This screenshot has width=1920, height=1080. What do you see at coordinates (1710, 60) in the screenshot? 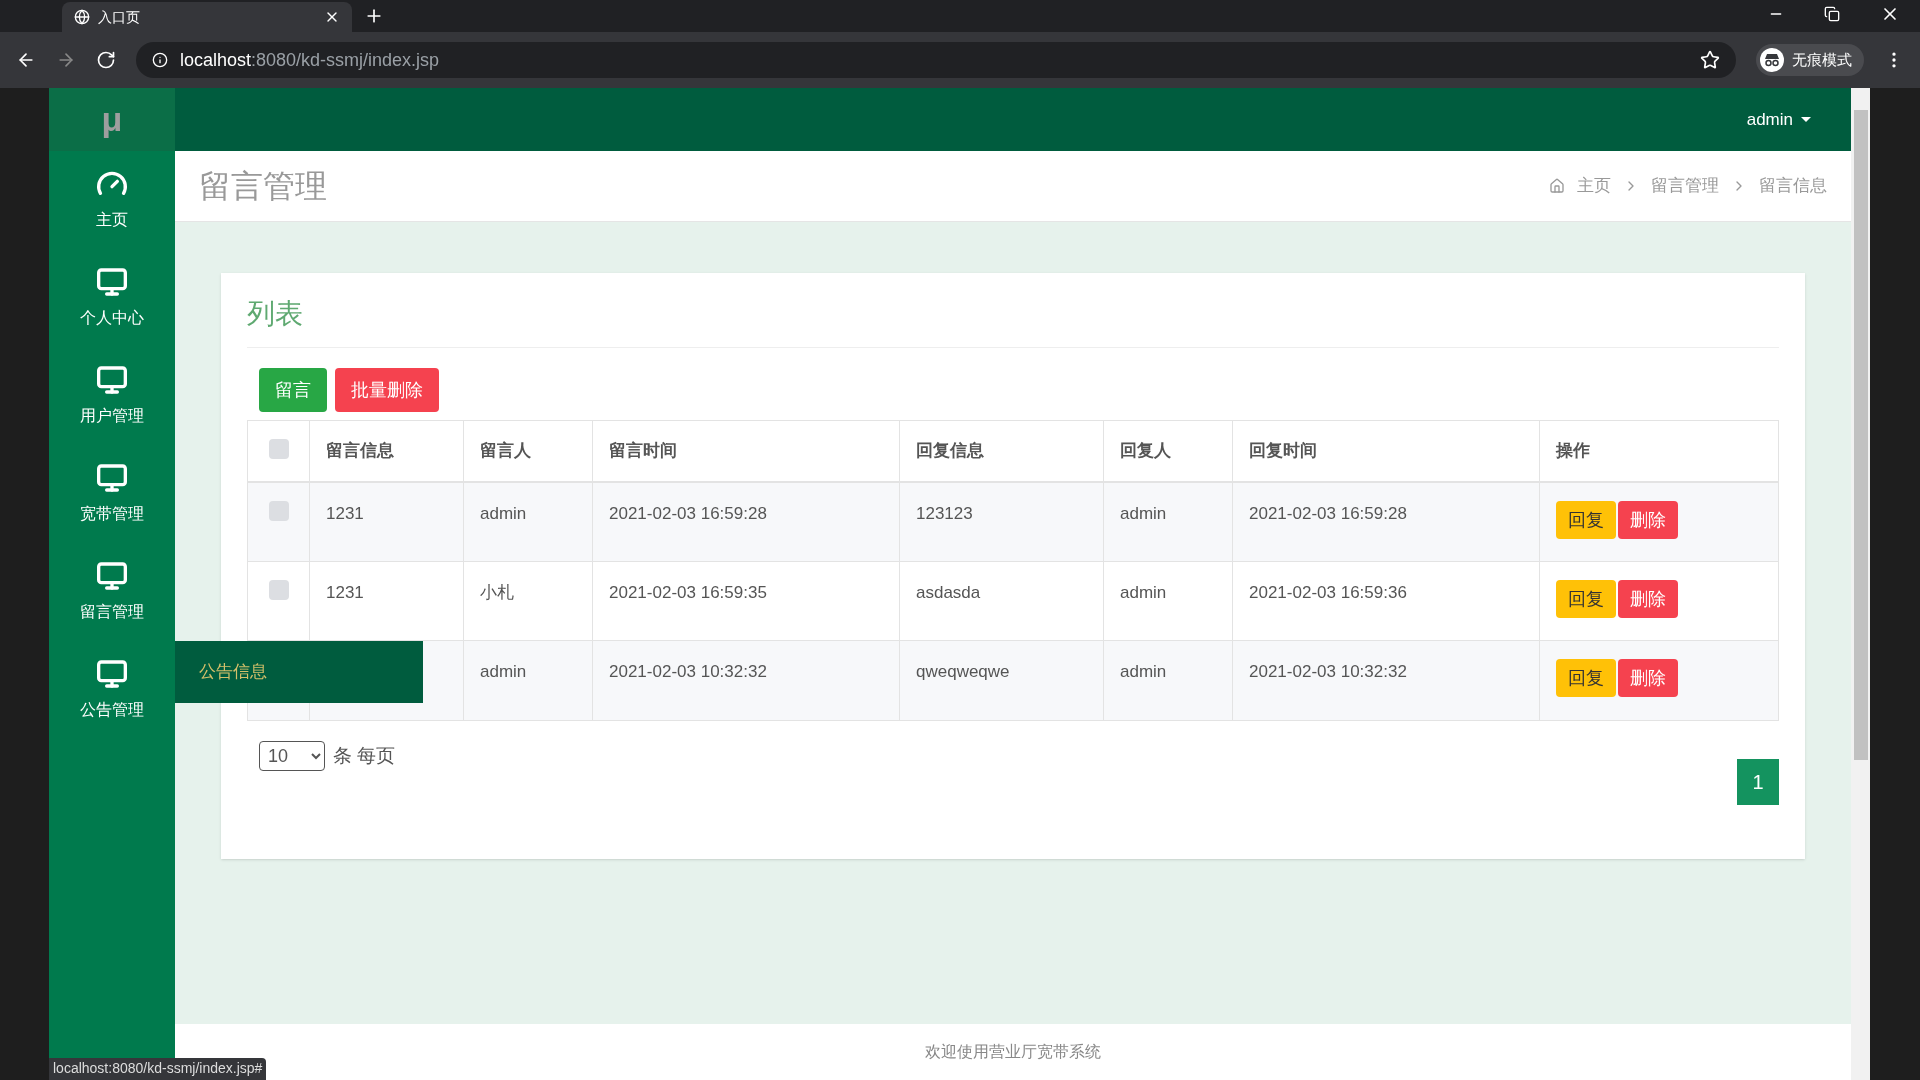
I see `star-icon` at bounding box center [1710, 60].